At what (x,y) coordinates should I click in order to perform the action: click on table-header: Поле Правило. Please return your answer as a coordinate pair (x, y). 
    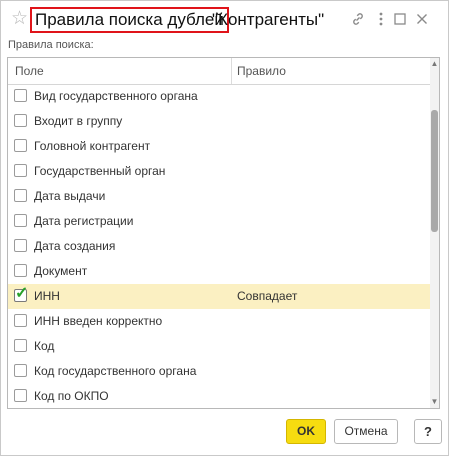
    Looking at the image, I should click on (220, 71).